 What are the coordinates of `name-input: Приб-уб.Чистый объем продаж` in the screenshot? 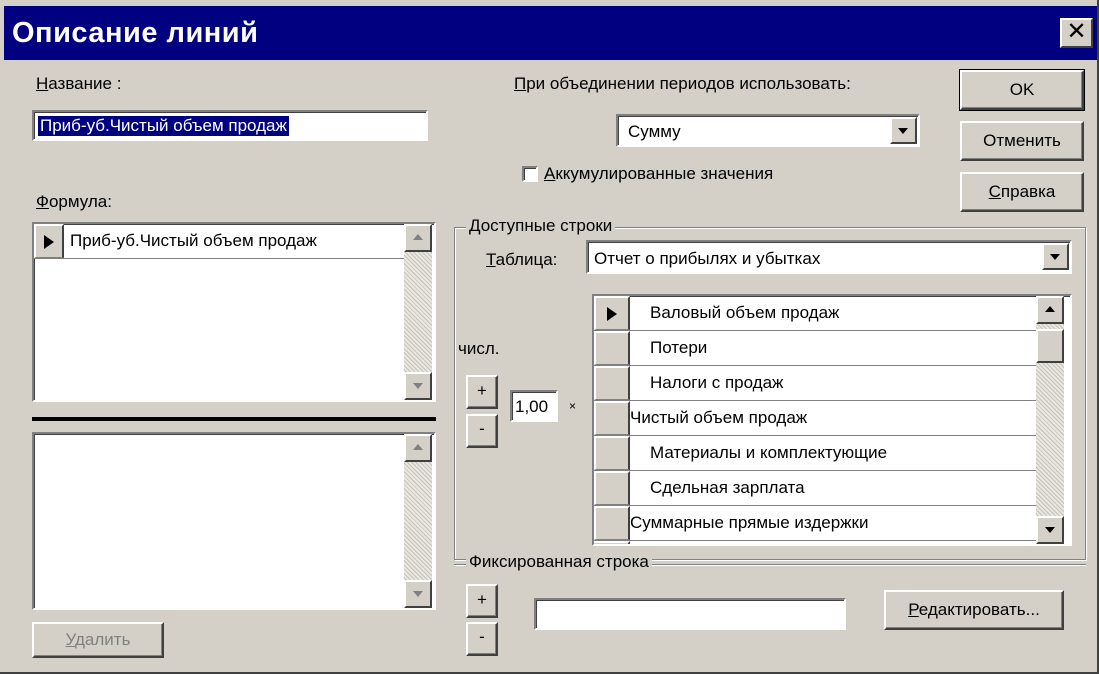 It's located at (230, 125).